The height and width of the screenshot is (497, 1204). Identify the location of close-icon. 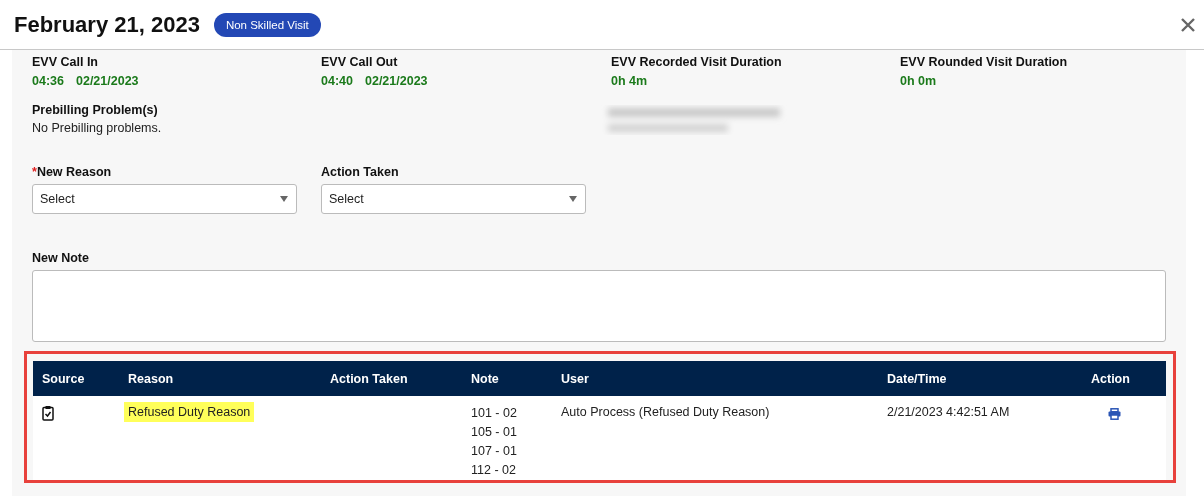
(1188, 24).